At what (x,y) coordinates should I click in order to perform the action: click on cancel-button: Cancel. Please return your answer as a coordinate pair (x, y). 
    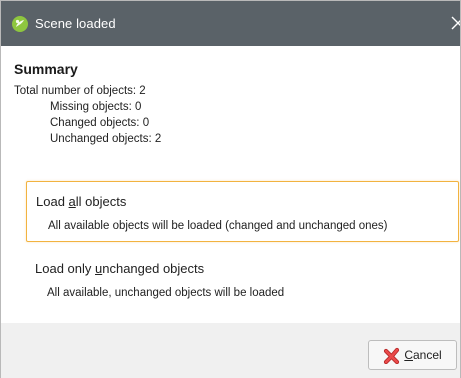
    Looking at the image, I should click on (412, 355).